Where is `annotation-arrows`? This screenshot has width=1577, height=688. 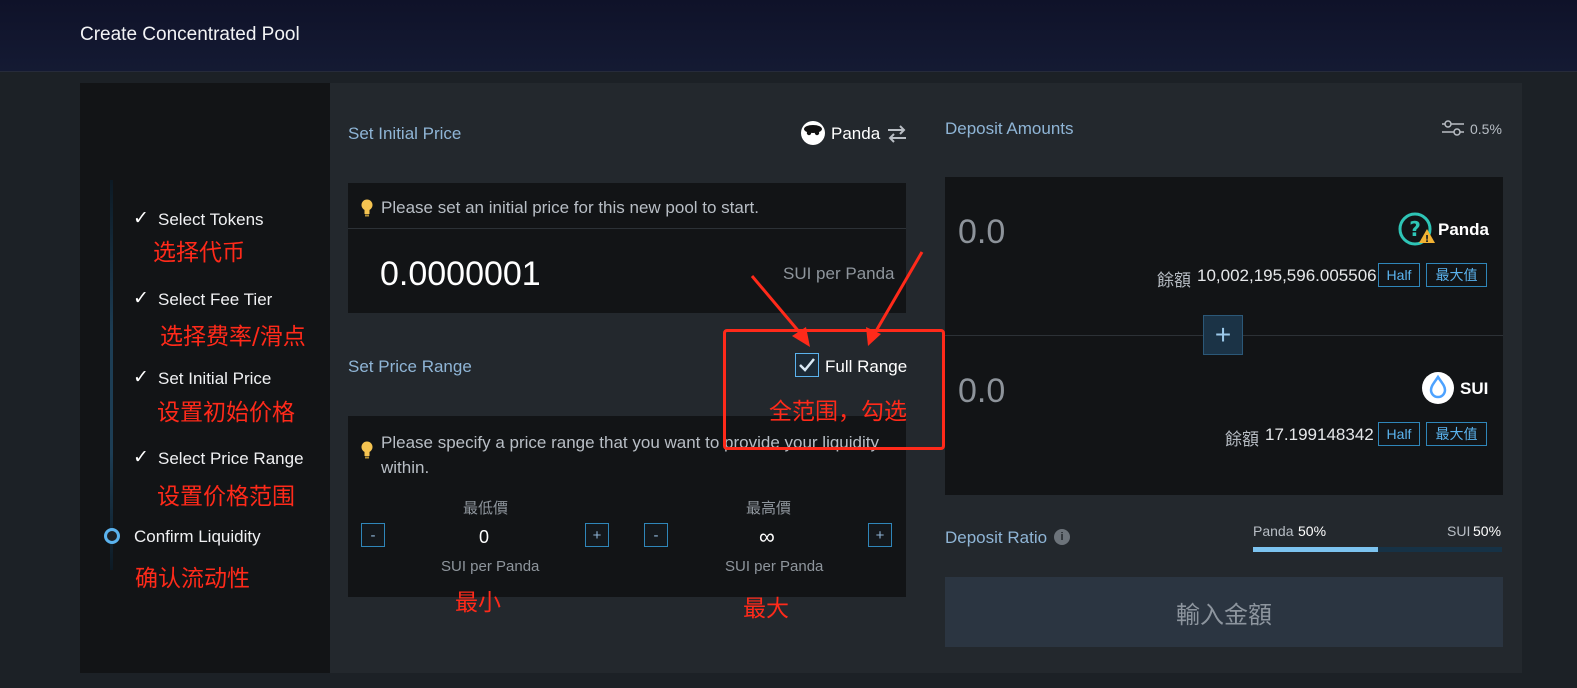
annotation-arrows is located at coordinates (837, 299).